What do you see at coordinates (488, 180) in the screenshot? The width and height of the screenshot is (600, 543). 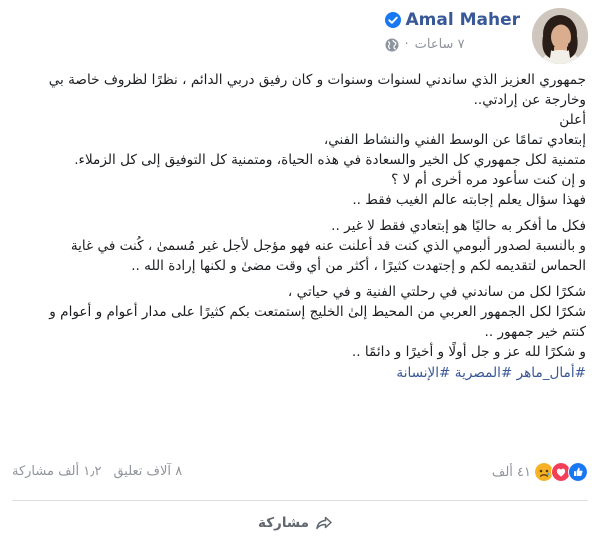 I see `post-line: و إن كنت سأعود مره أخرى أم لا ؟` at bounding box center [488, 180].